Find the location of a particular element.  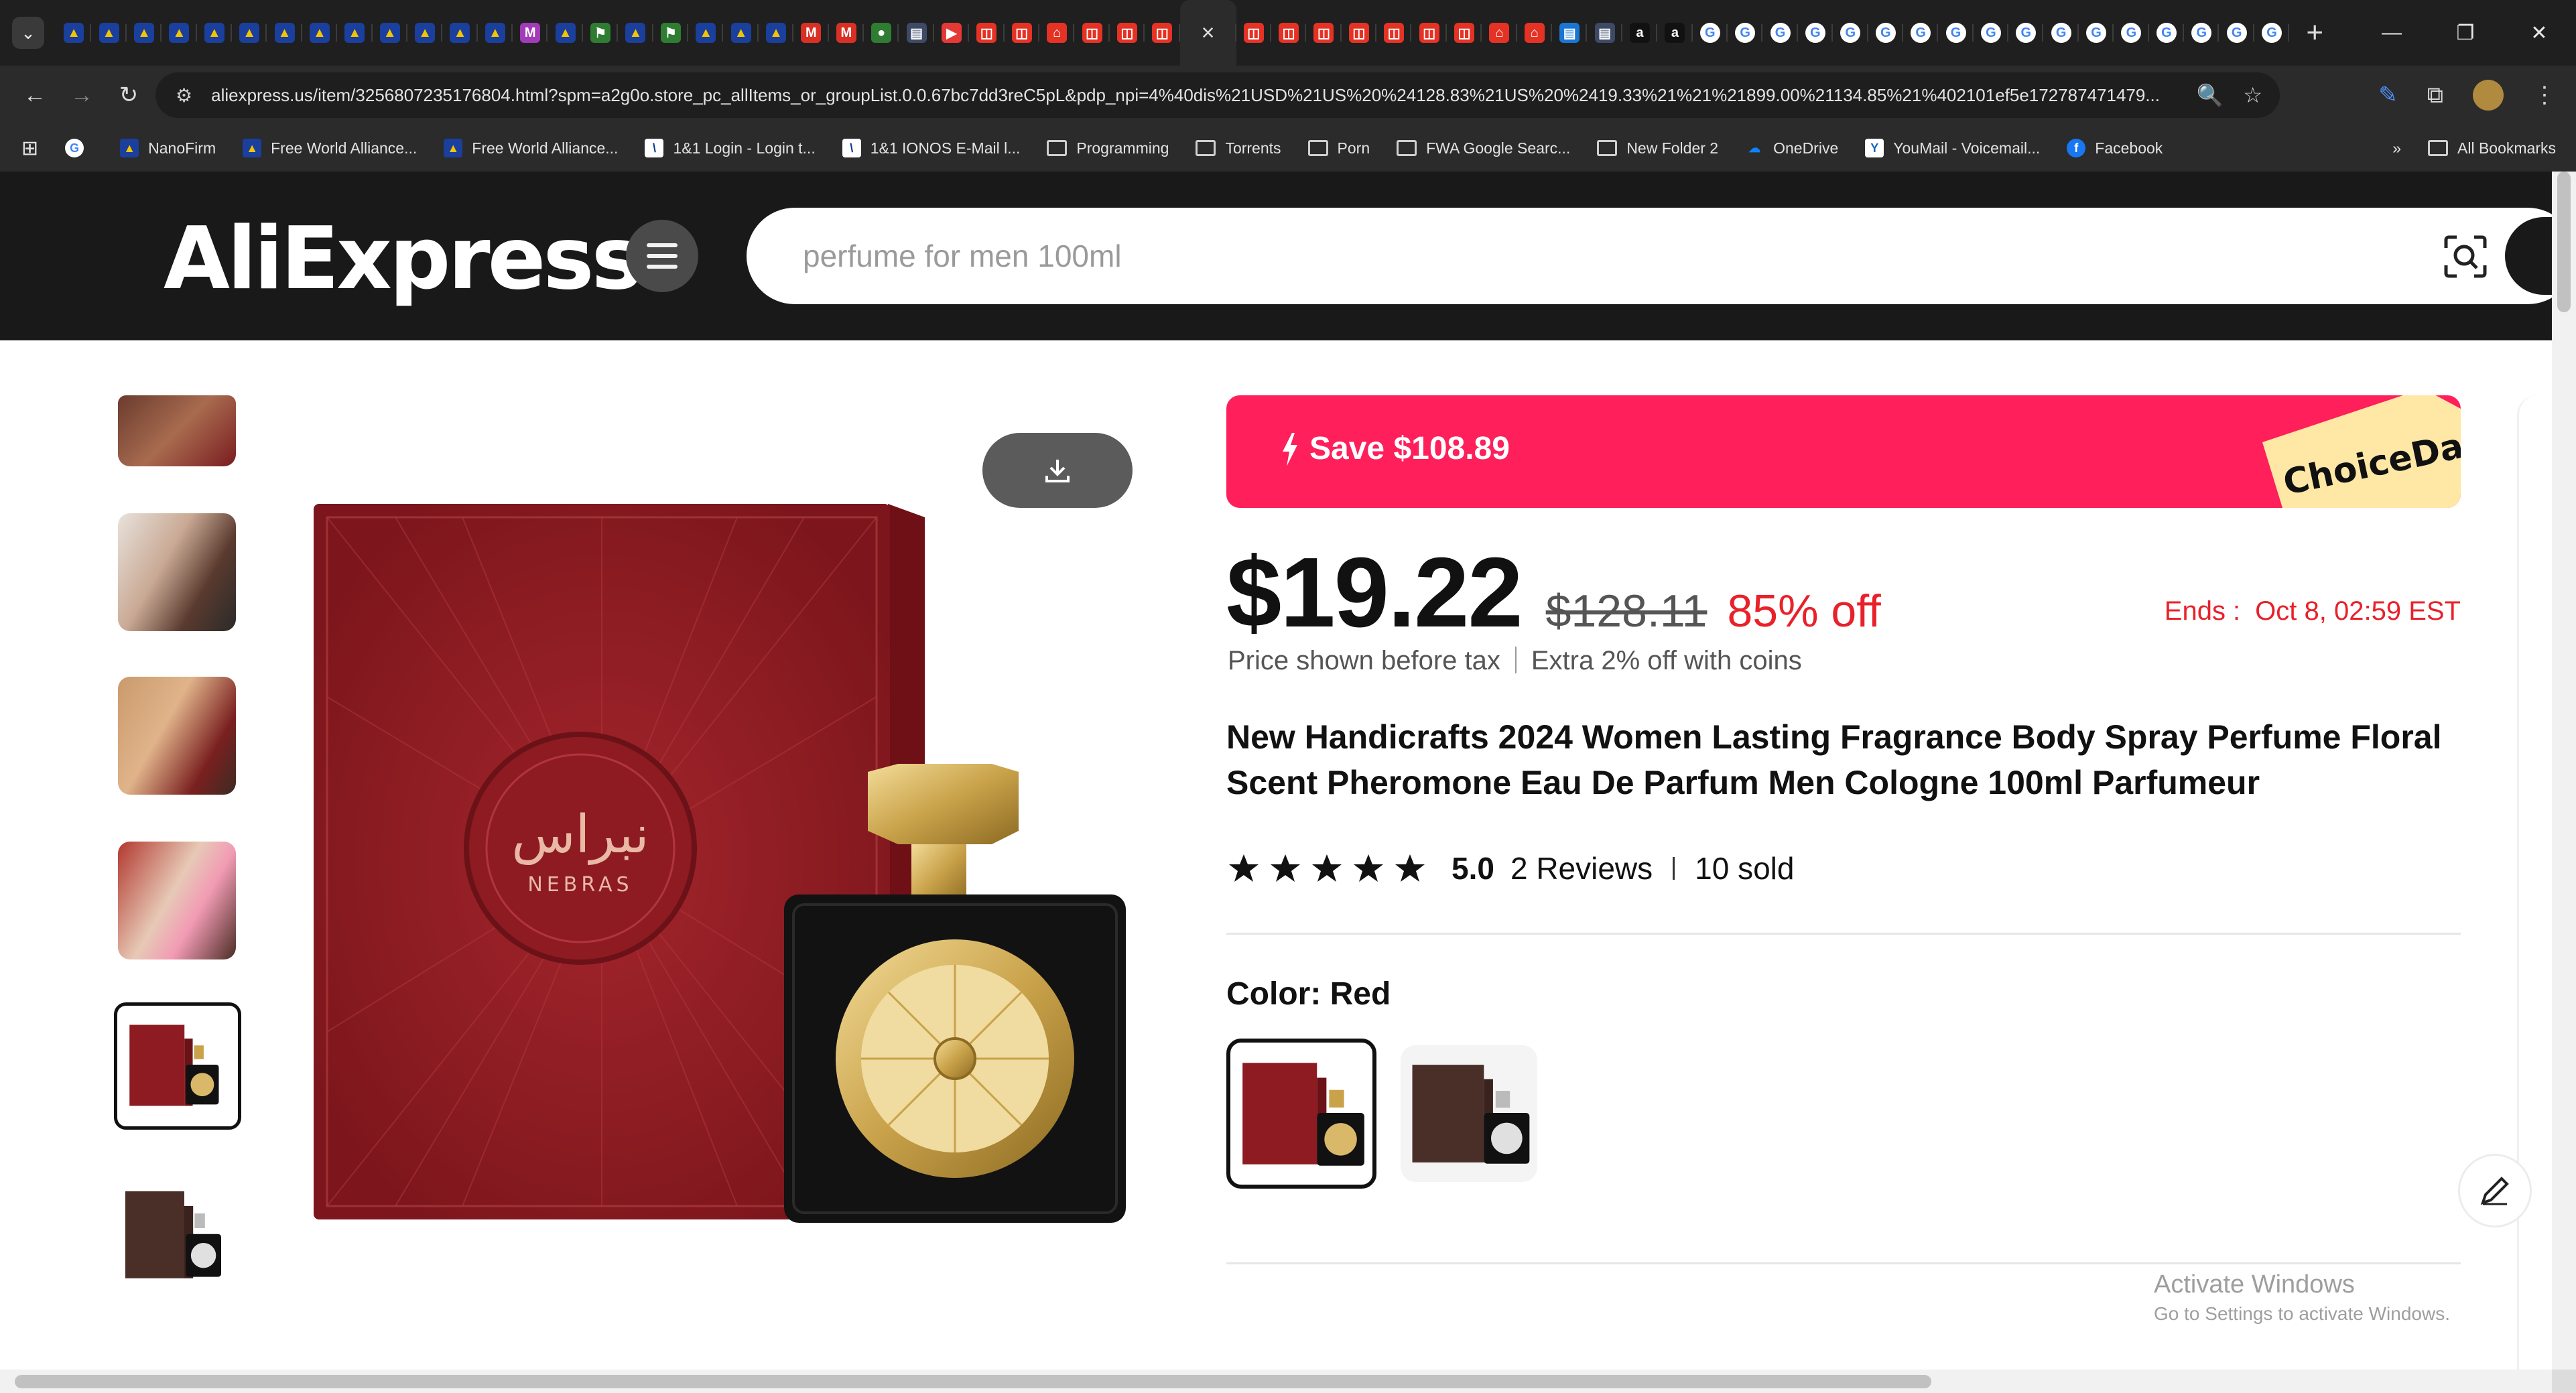

tab-17: ⚑ is located at coordinates (671, 33).